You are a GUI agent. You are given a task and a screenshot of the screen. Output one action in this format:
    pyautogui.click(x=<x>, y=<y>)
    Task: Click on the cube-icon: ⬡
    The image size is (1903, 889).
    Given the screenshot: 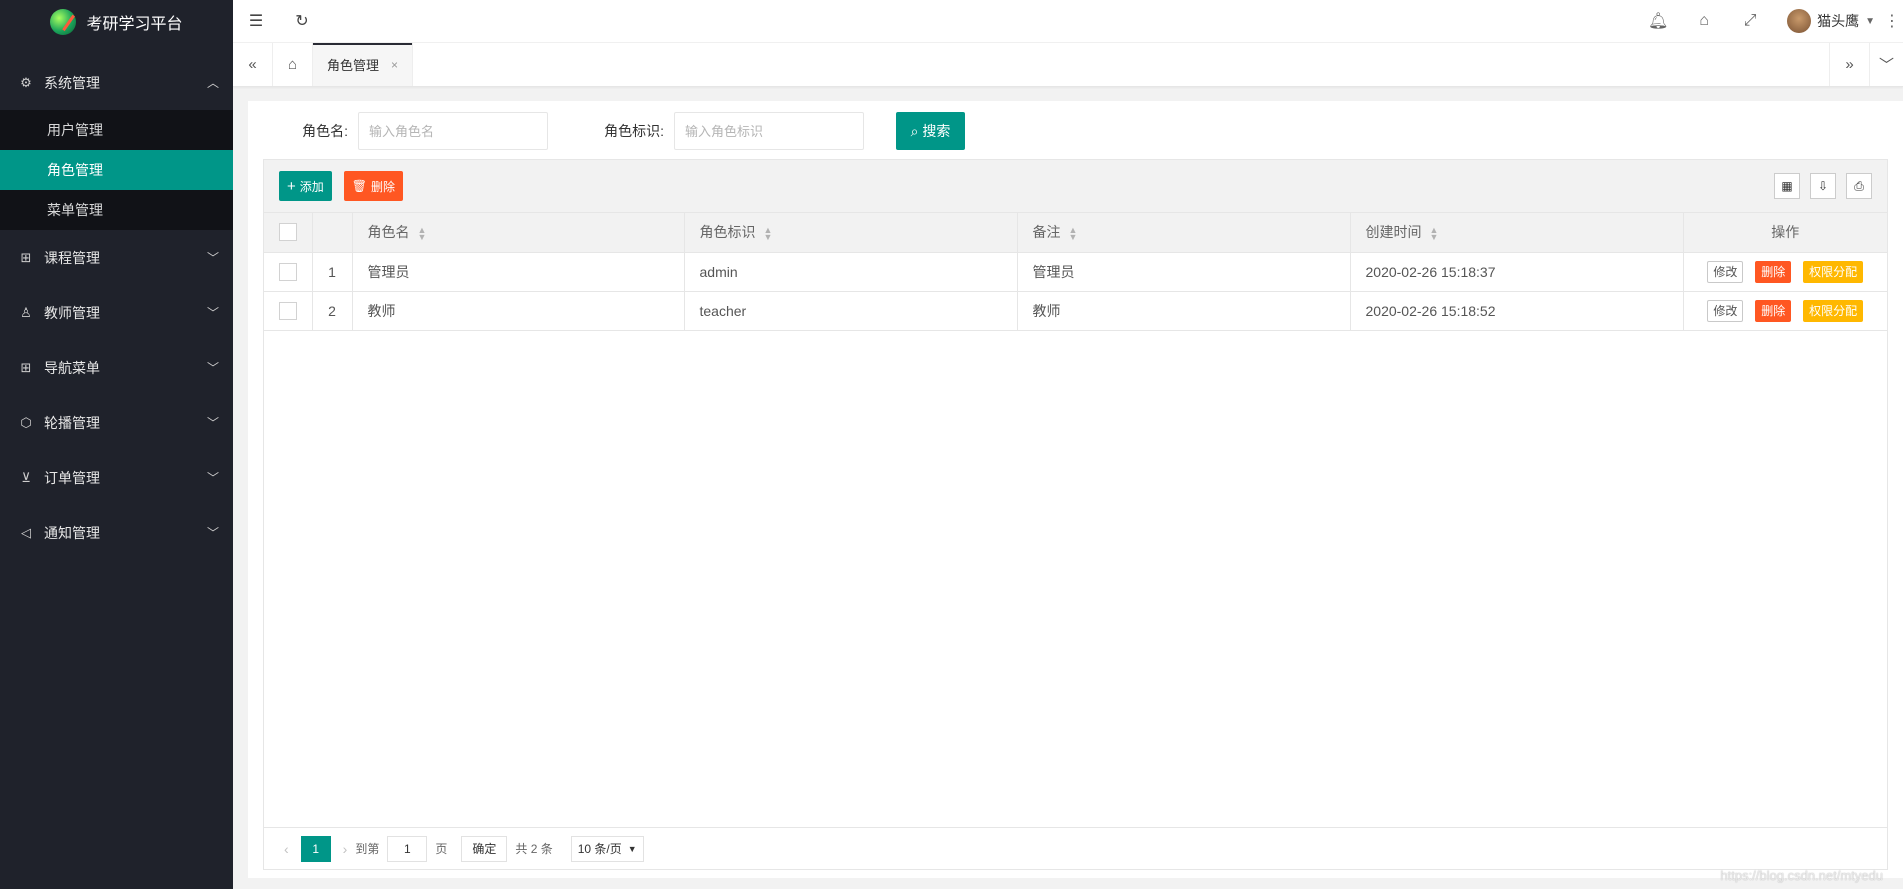 What is the action you would take?
    pyautogui.click(x=26, y=422)
    